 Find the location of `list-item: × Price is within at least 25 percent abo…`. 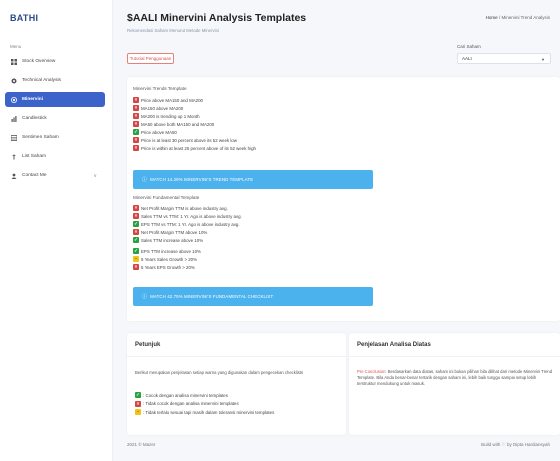

list-item: × Price is within at least 25 percent abo… is located at coordinates (194, 147).